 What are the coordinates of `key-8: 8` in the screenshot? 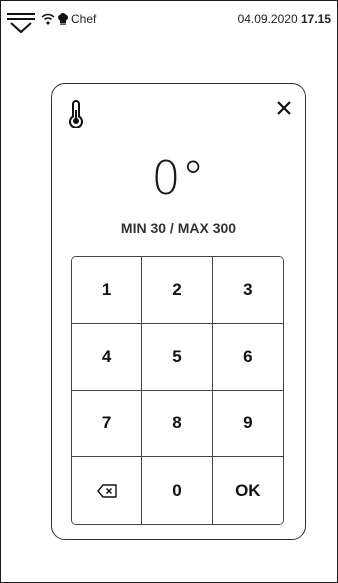 It's located at (177, 424).